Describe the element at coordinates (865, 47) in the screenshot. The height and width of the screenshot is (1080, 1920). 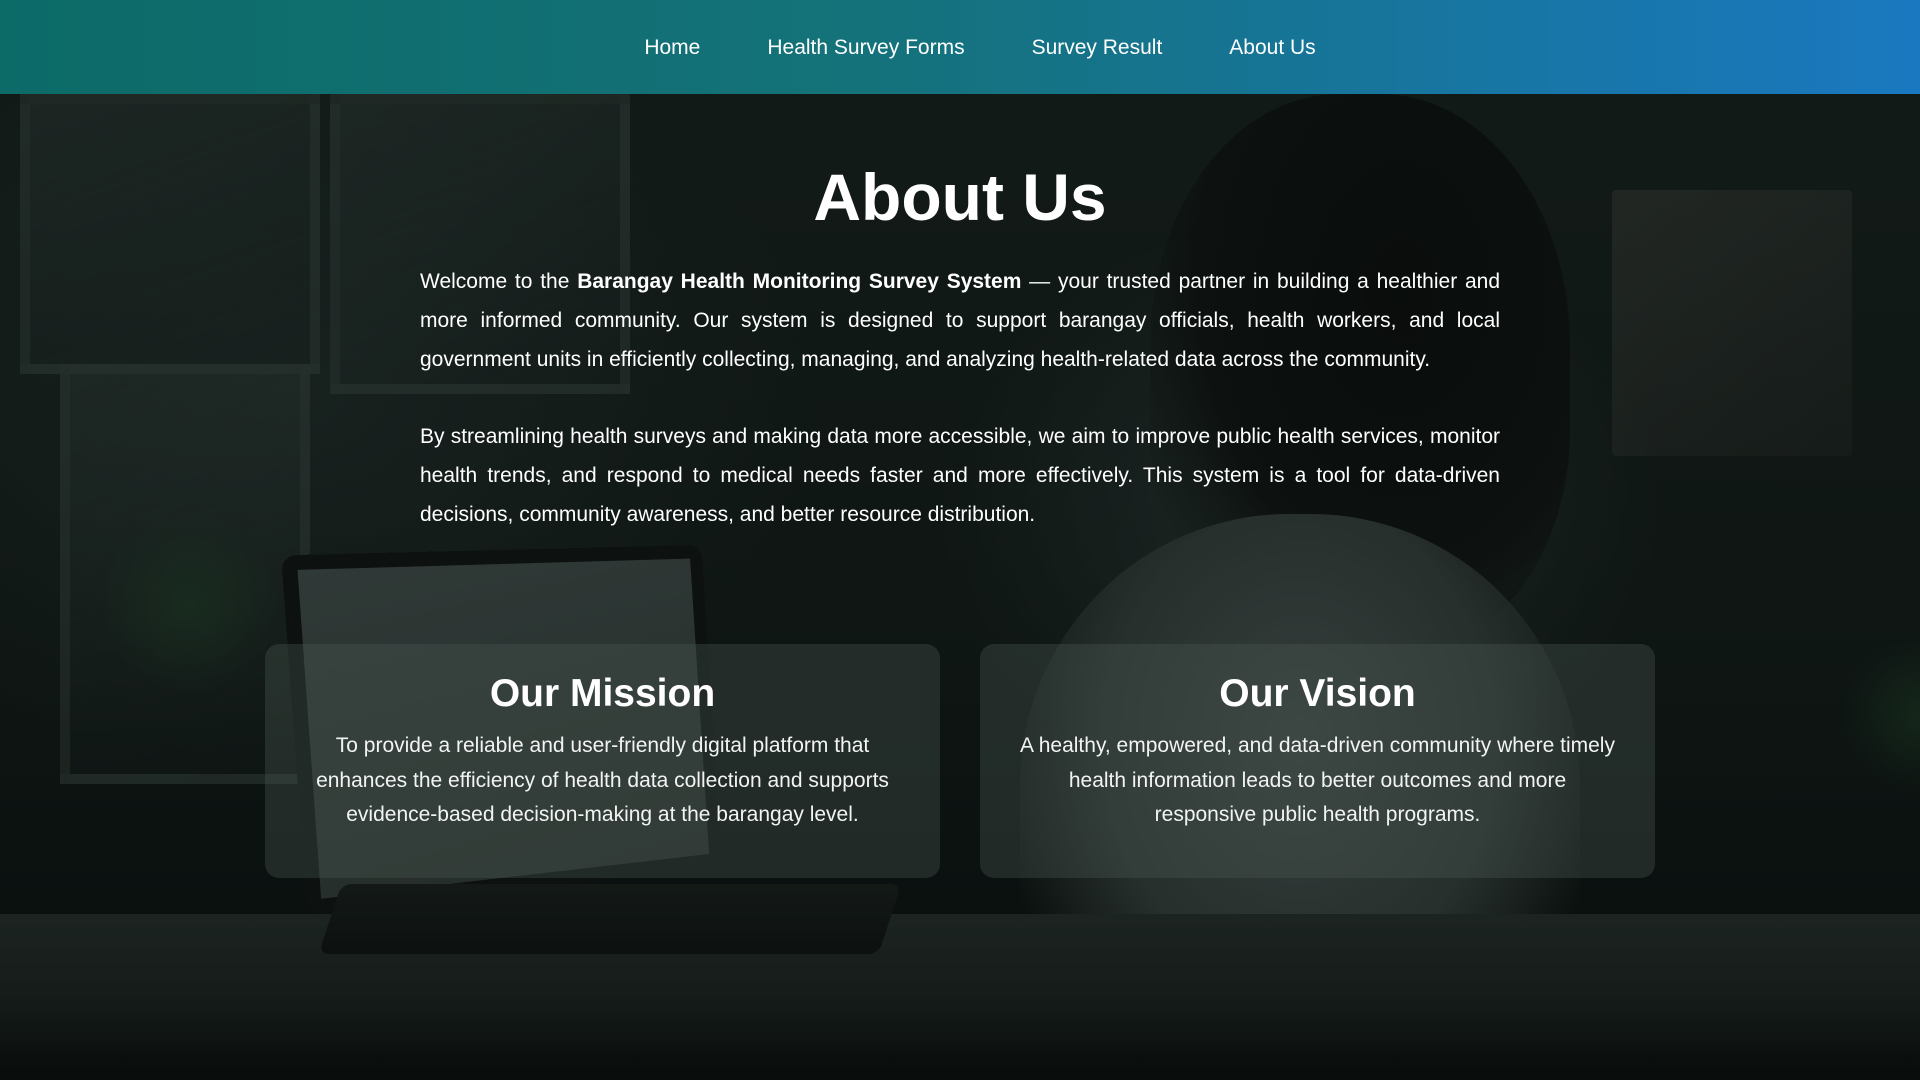
I see `nav-link-health-survey-forms: Health Survey Forms` at that location.